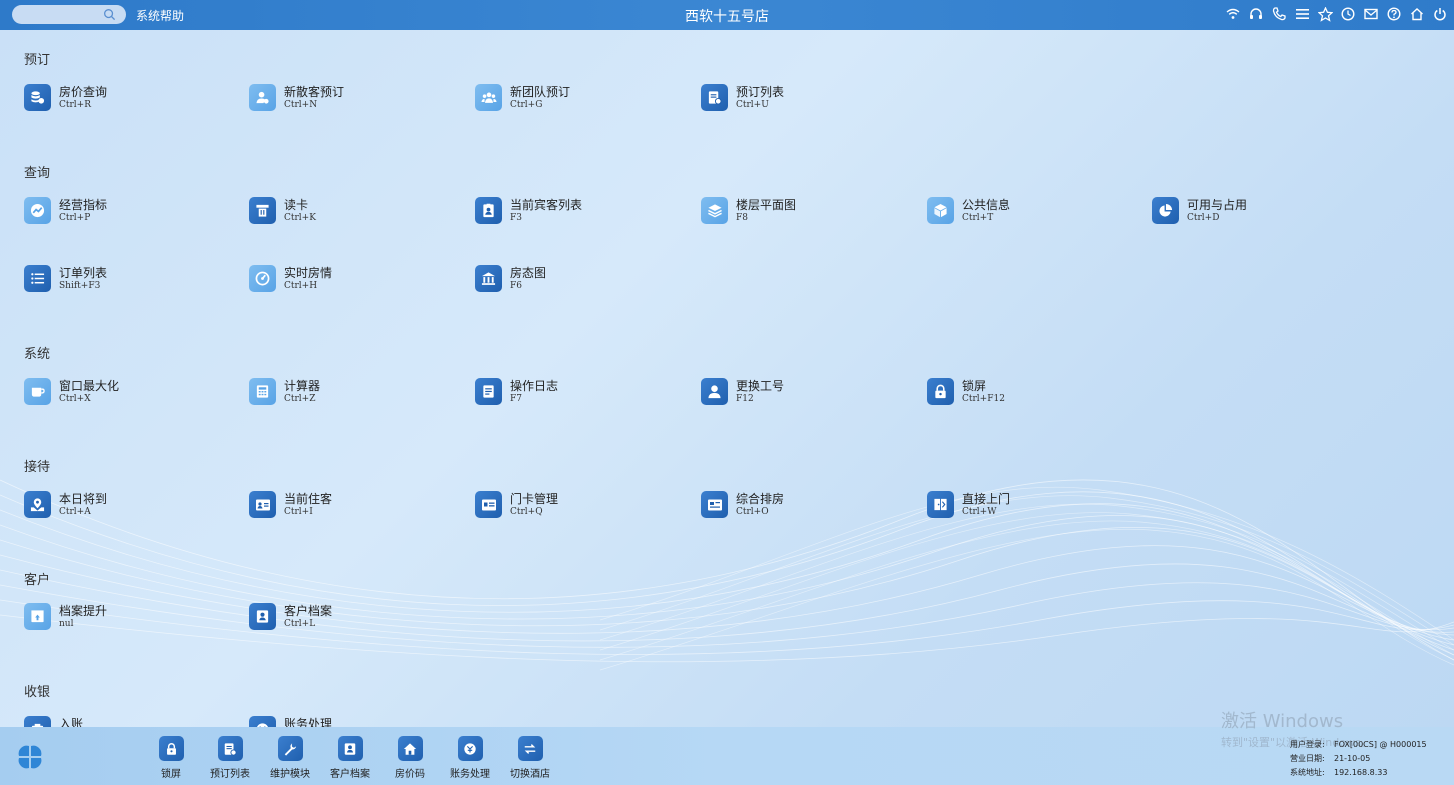 This screenshot has height=785, width=1454. Describe the element at coordinates (37, 354) in the screenshot. I see `section-title-system: 系统` at that location.